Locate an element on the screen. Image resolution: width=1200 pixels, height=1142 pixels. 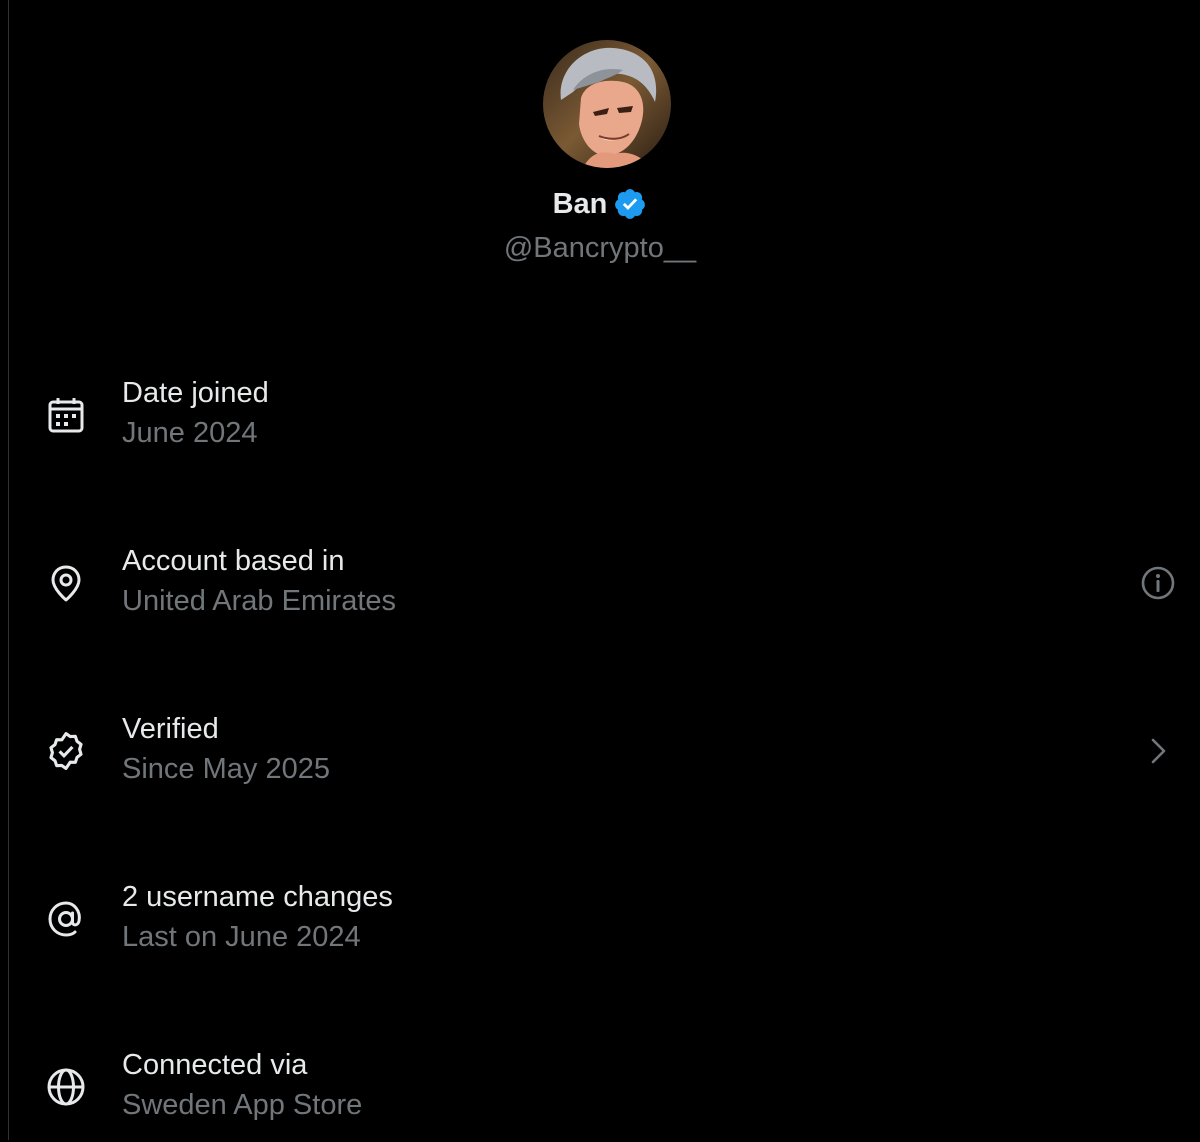
avatar-image is located at coordinates (607, 104).